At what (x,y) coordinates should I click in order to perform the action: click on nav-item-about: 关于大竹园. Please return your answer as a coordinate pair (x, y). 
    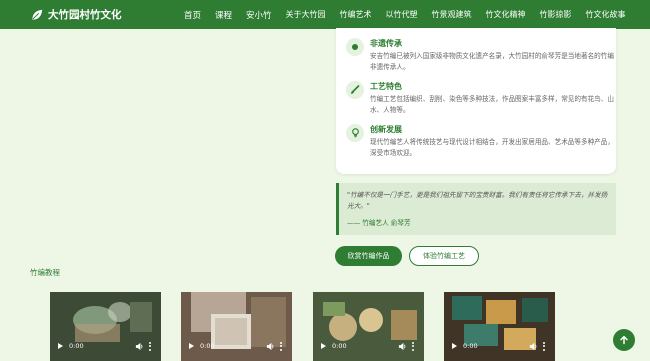
    Looking at the image, I should click on (306, 14).